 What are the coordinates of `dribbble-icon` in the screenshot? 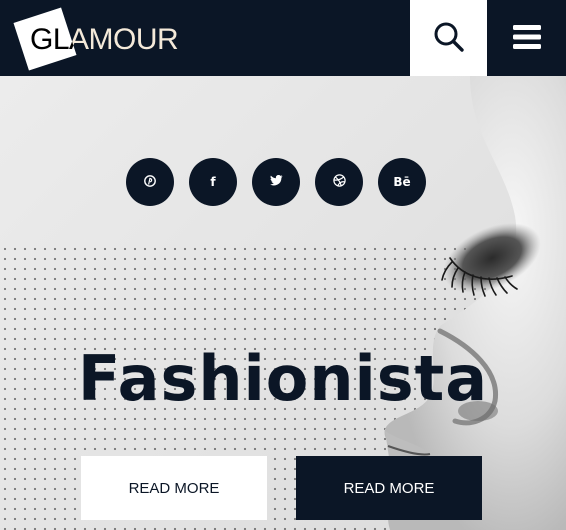 It's located at (339, 182).